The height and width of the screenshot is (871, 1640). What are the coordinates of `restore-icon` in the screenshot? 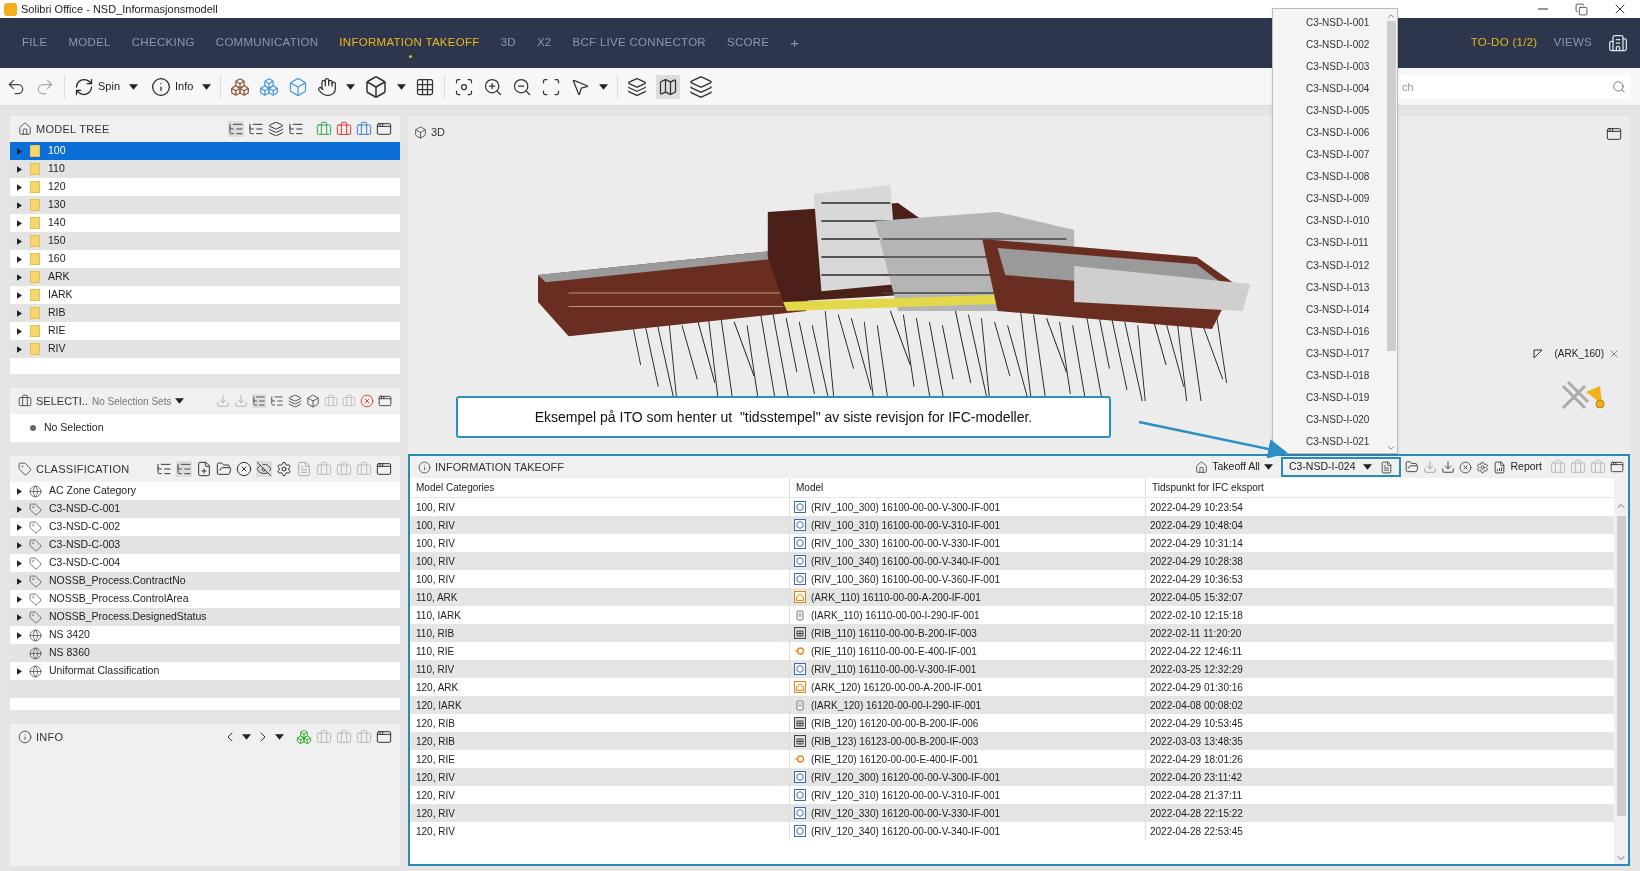 It's located at (1581, 9).